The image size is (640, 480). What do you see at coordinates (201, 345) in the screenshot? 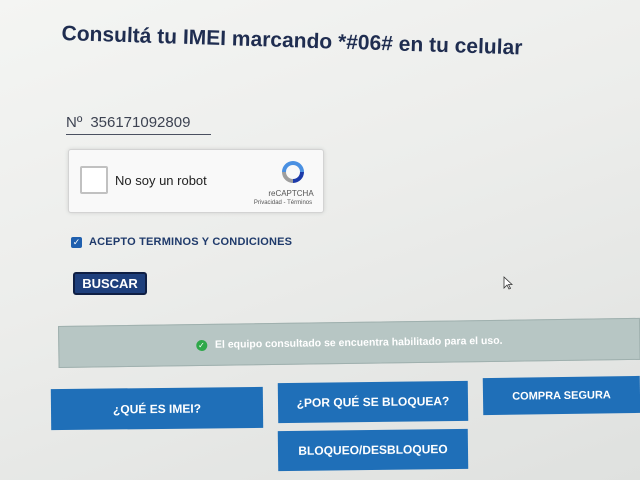
I see `check-circle-icon: ✓` at bounding box center [201, 345].